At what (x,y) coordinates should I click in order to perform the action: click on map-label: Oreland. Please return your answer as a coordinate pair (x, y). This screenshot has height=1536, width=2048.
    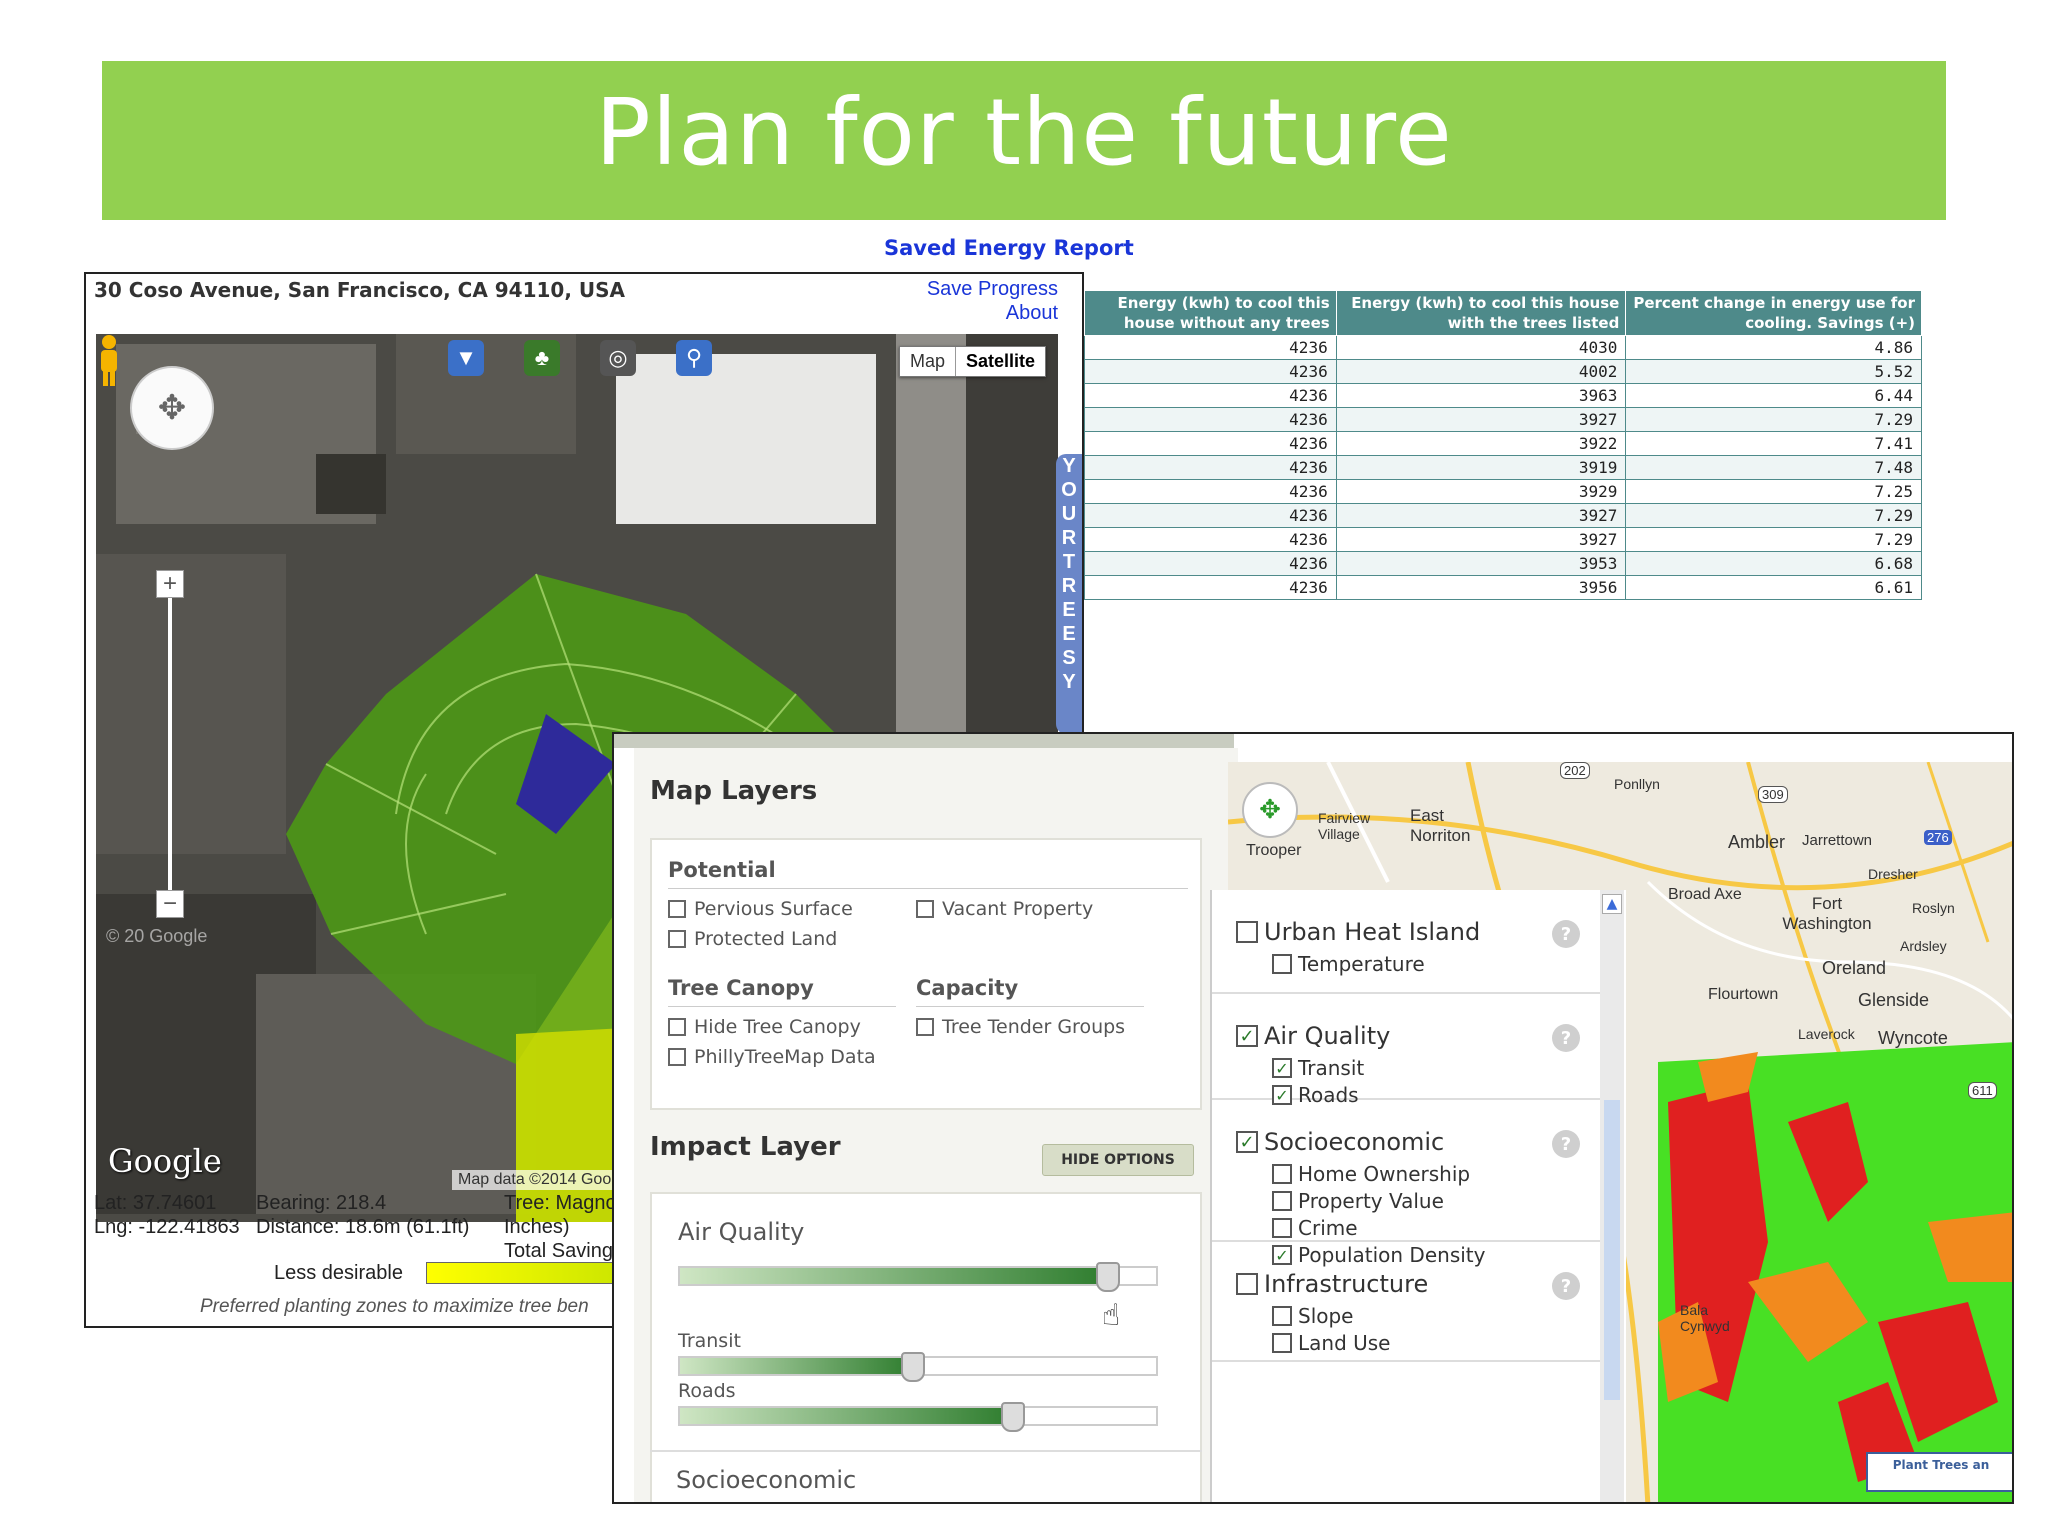
    Looking at the image, I should click on (1854, 968).